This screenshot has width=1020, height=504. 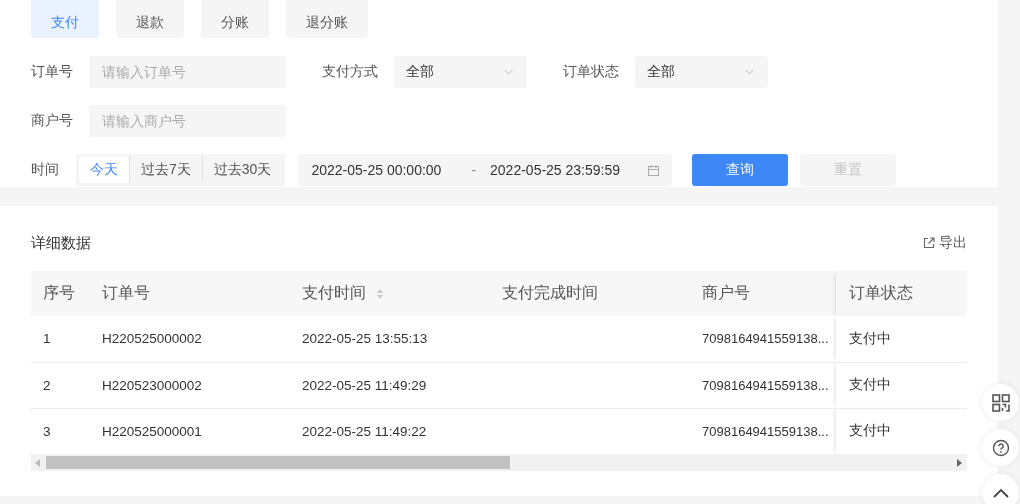 I want to click on tab: 分账, so click(x=235, y=19).